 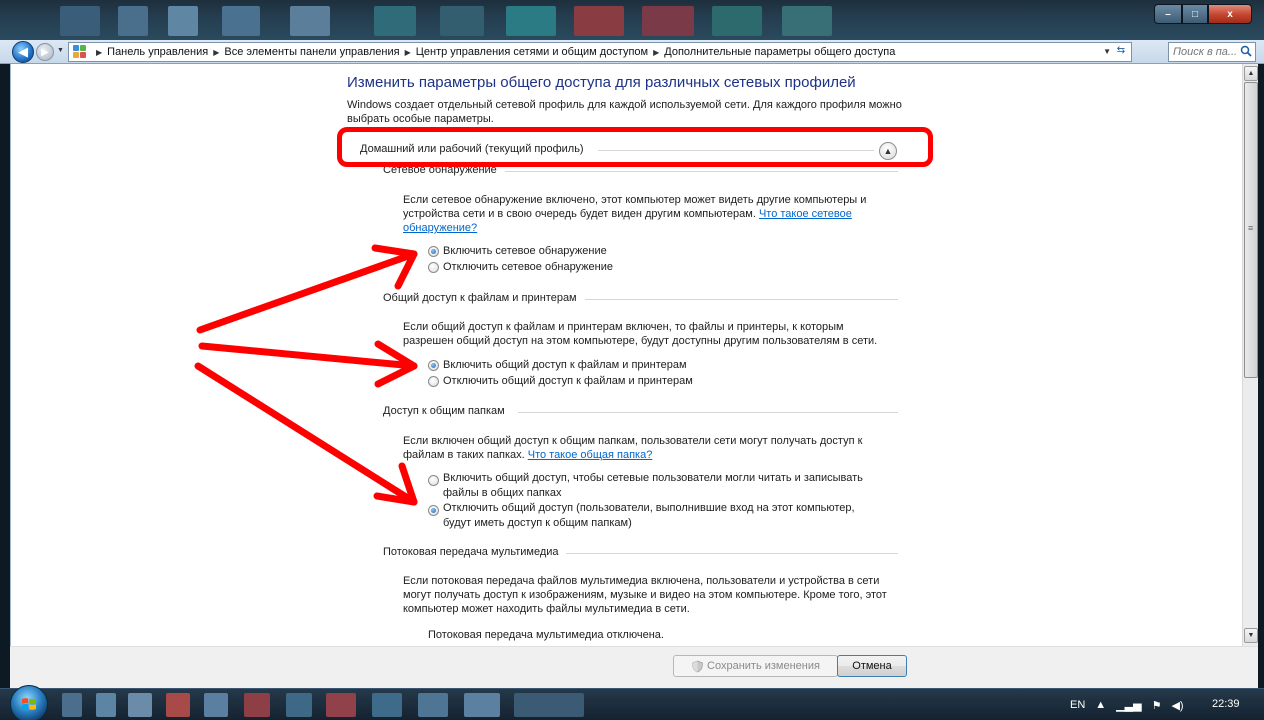 I want to click on radio-label-discovery-off: Отключить сетевое обнаружение, so click(x=528, y=267).